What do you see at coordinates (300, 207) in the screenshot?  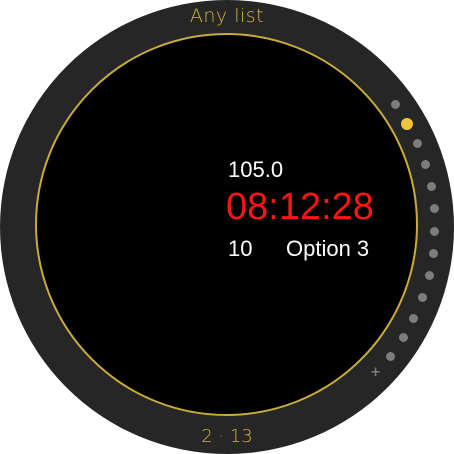 I see `time-display: 08:12:28` at bounding box center [300, 207].